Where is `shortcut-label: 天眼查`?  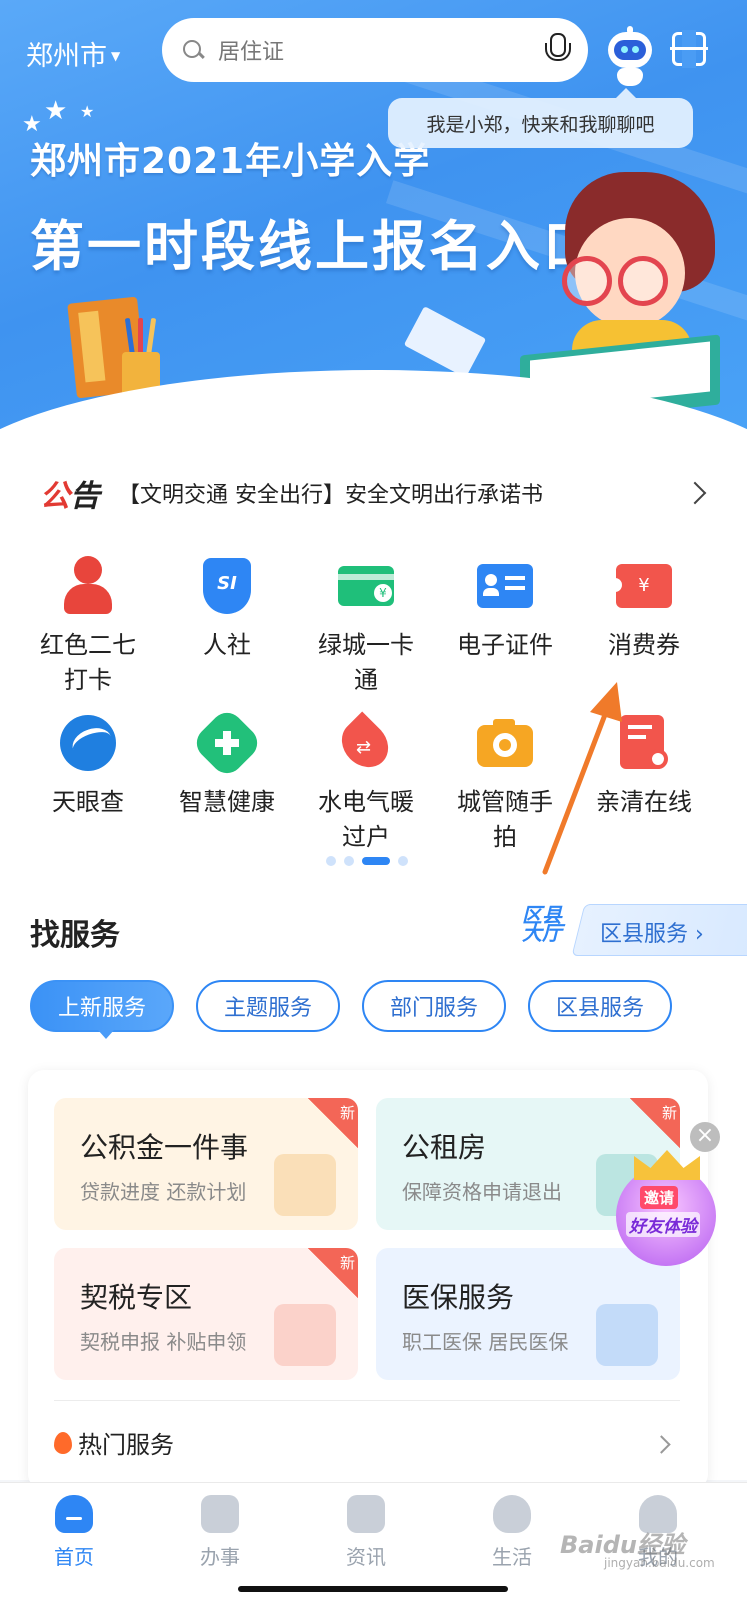
shortcut-label: 天眼查 is located at coordinates (88, 802).